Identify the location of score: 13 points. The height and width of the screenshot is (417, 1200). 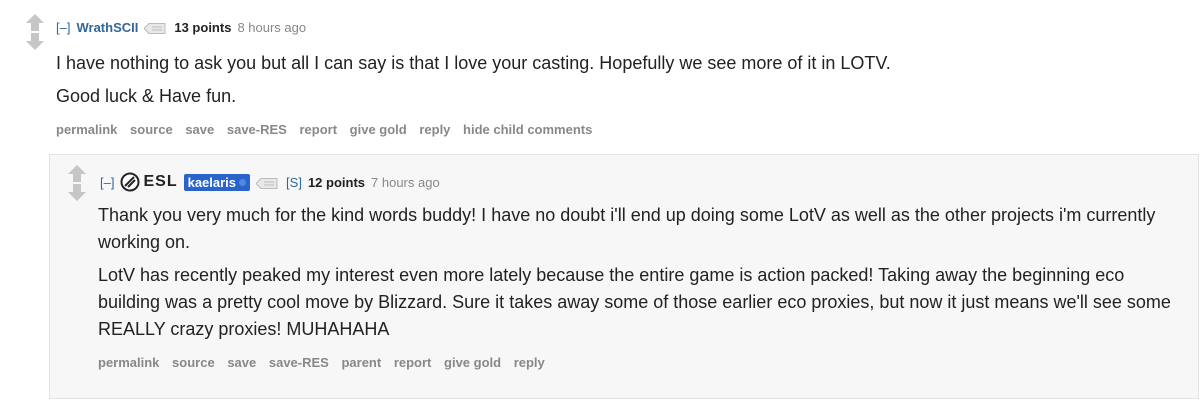
(203, 27).